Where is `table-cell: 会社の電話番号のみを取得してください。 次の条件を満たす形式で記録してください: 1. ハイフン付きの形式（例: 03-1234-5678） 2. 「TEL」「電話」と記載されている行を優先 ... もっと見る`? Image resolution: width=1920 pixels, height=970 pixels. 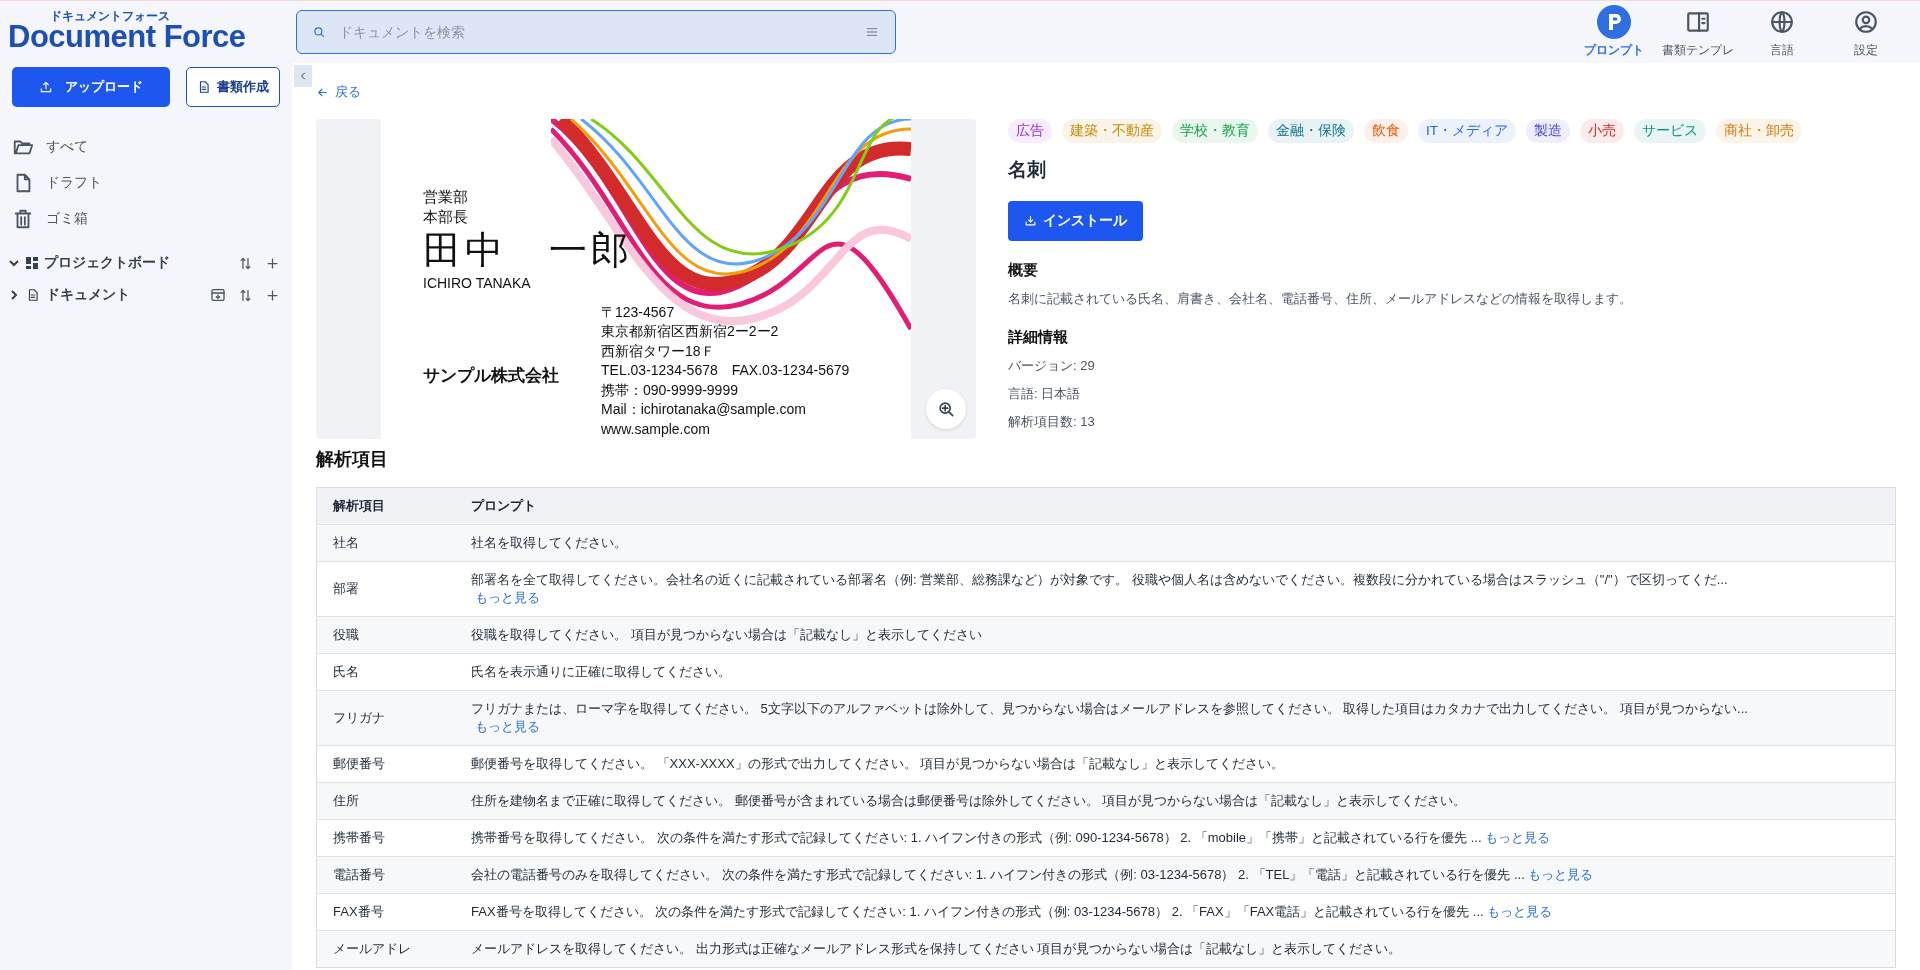 table-cell: 会社の電話番号のみを取得してください。 次の条件を満たす形式で記録してください: 1. ハイフン付きの形式（例: 03-1234-5678） 2. 「TEL」「電話」と記載されている行を優先 ... もっと見る is located at coordinates (1175, 874).